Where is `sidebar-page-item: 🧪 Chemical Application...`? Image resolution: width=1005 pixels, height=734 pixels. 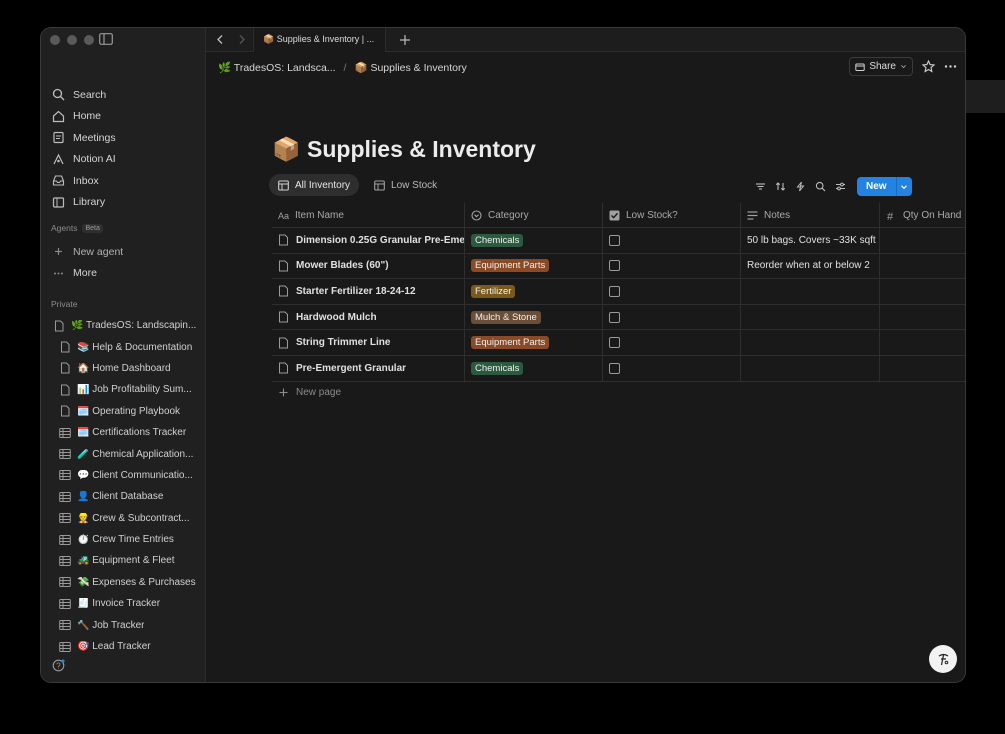
sidebar-page-item: 🧪 Chemical Application... is located at coordinates (129, 453).